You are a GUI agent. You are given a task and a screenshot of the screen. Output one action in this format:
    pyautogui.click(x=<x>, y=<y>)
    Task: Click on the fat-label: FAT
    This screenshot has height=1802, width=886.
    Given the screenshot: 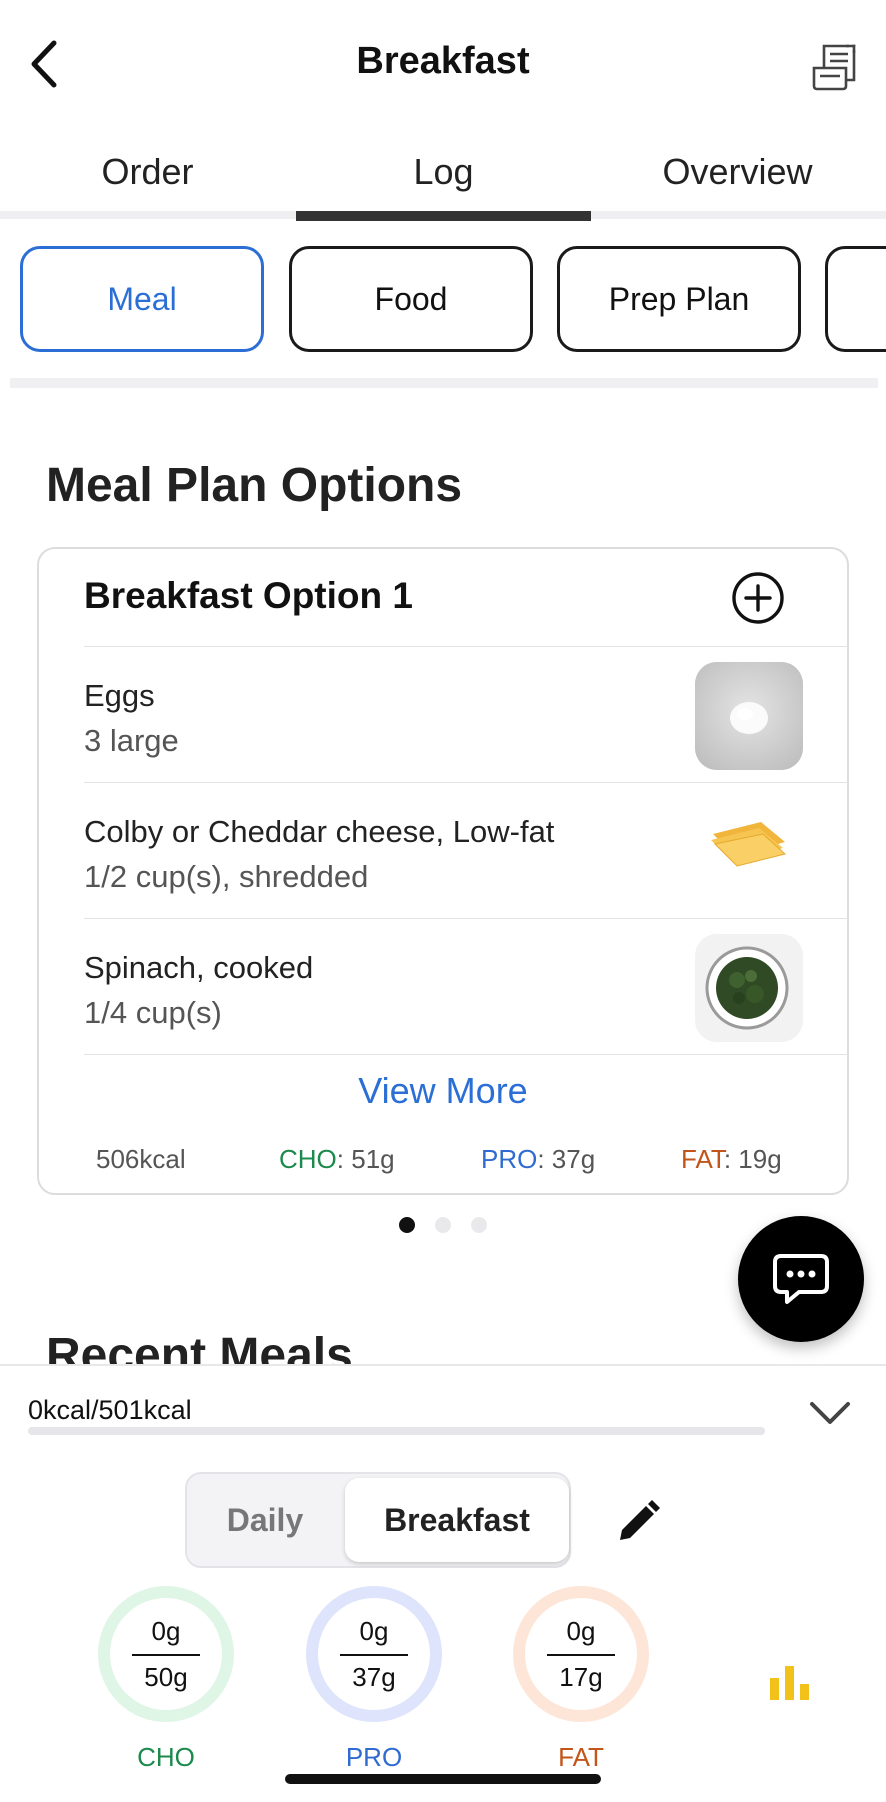 What is the action you would take?
    pyautogui.click(x=581, y=1757)
    